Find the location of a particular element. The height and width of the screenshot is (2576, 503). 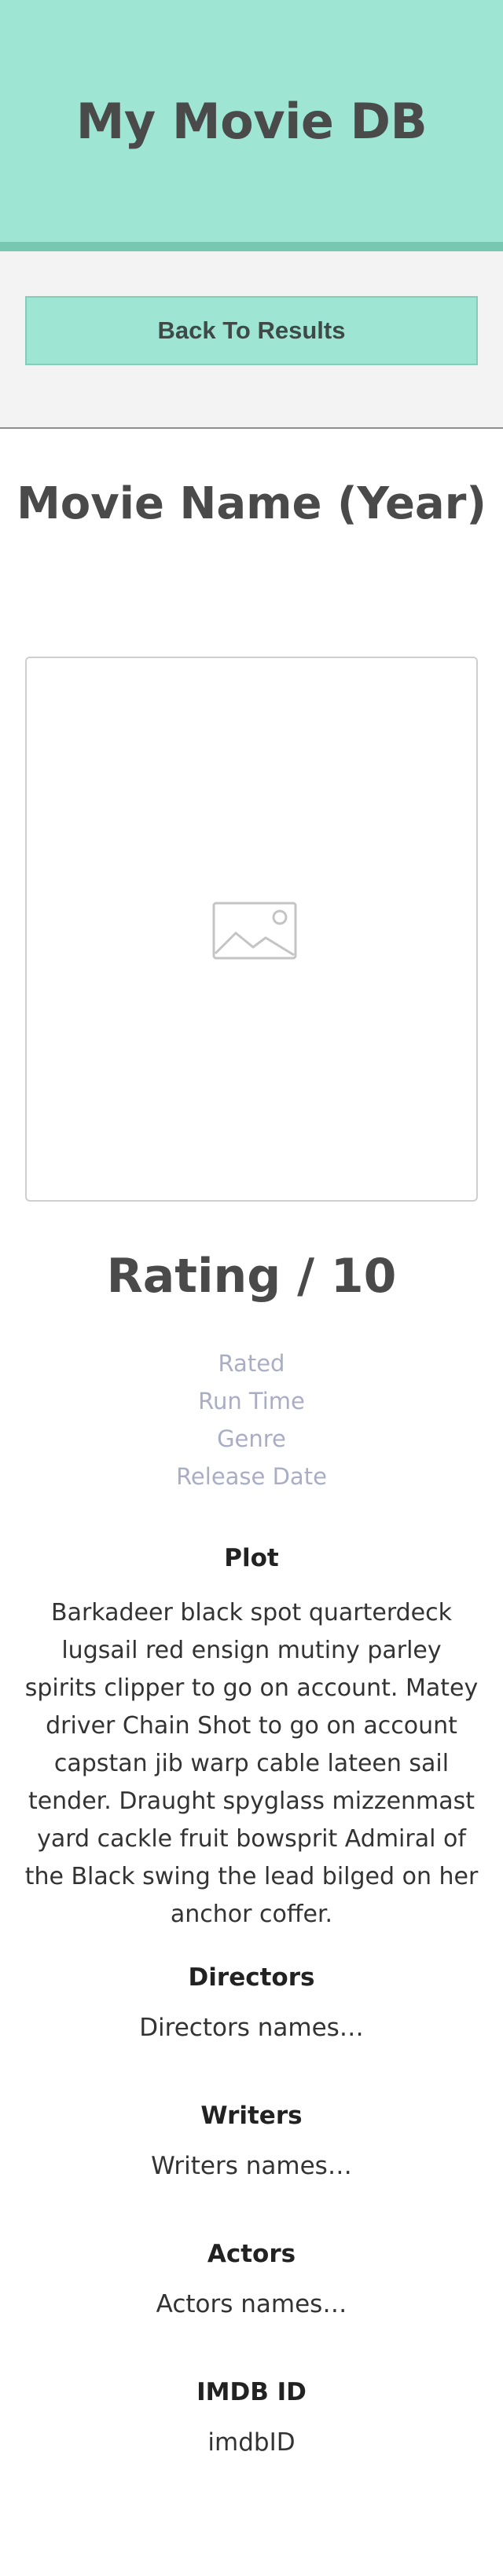

site-header: My Movie DB is located at coordinates (251, 125).